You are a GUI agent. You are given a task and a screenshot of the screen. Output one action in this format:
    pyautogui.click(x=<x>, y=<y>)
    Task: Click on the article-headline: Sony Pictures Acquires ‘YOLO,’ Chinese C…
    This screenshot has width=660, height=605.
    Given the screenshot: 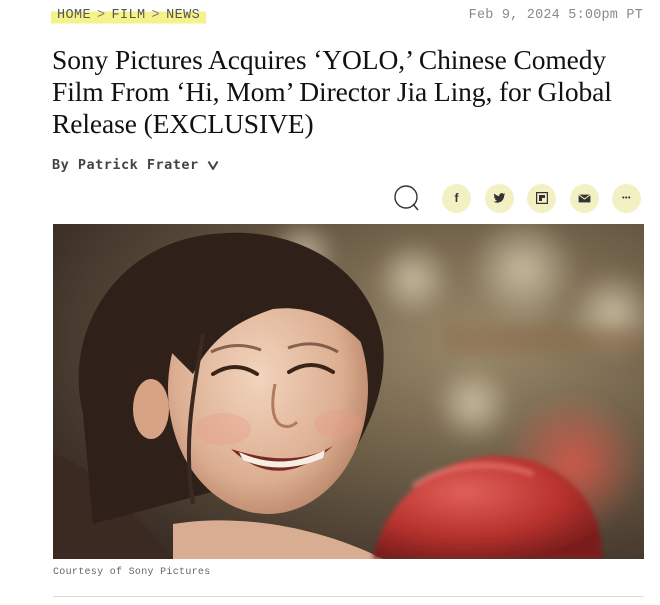 What is the action you would take?
    pyautogui.click(x=332, y=91)
    